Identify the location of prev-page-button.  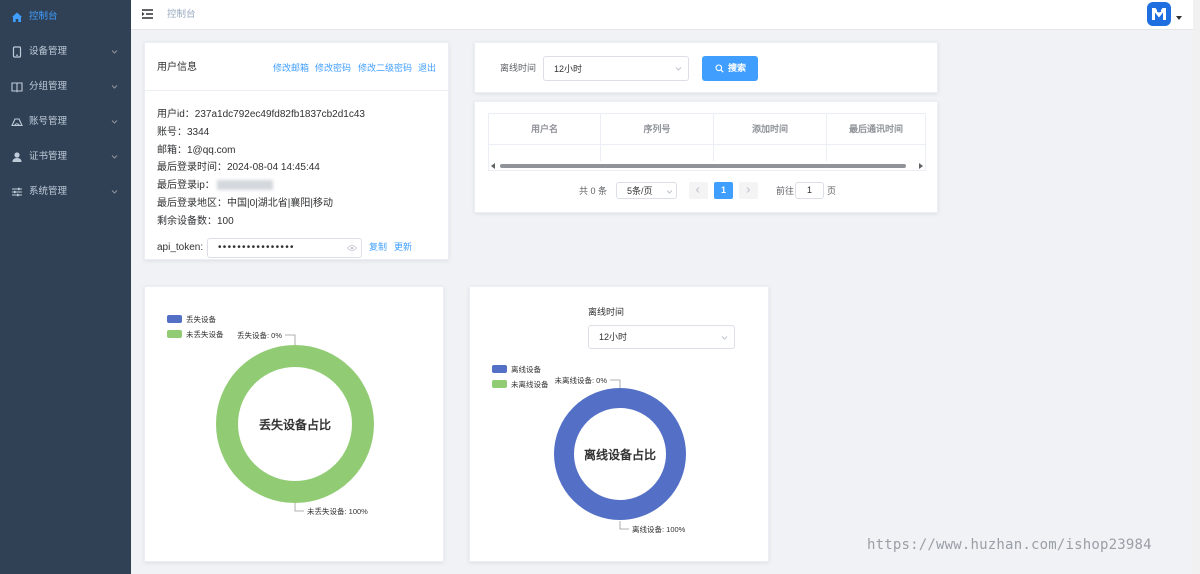
(698, 190).